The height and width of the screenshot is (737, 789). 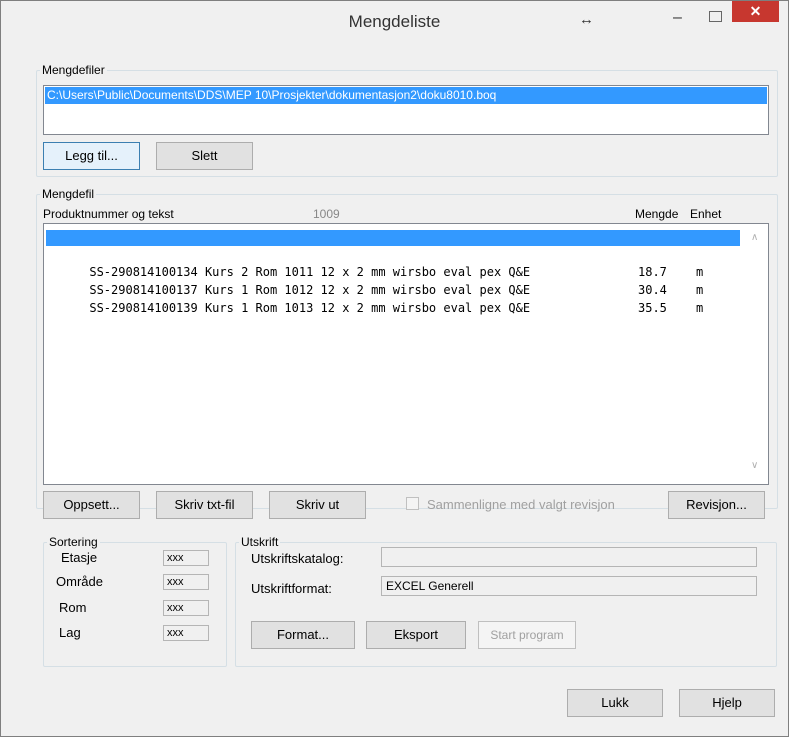 What do you see at coordinates (326, 214) in the screenshot?
I see `col-header-count: 1009` at bounding box center [326, 214].